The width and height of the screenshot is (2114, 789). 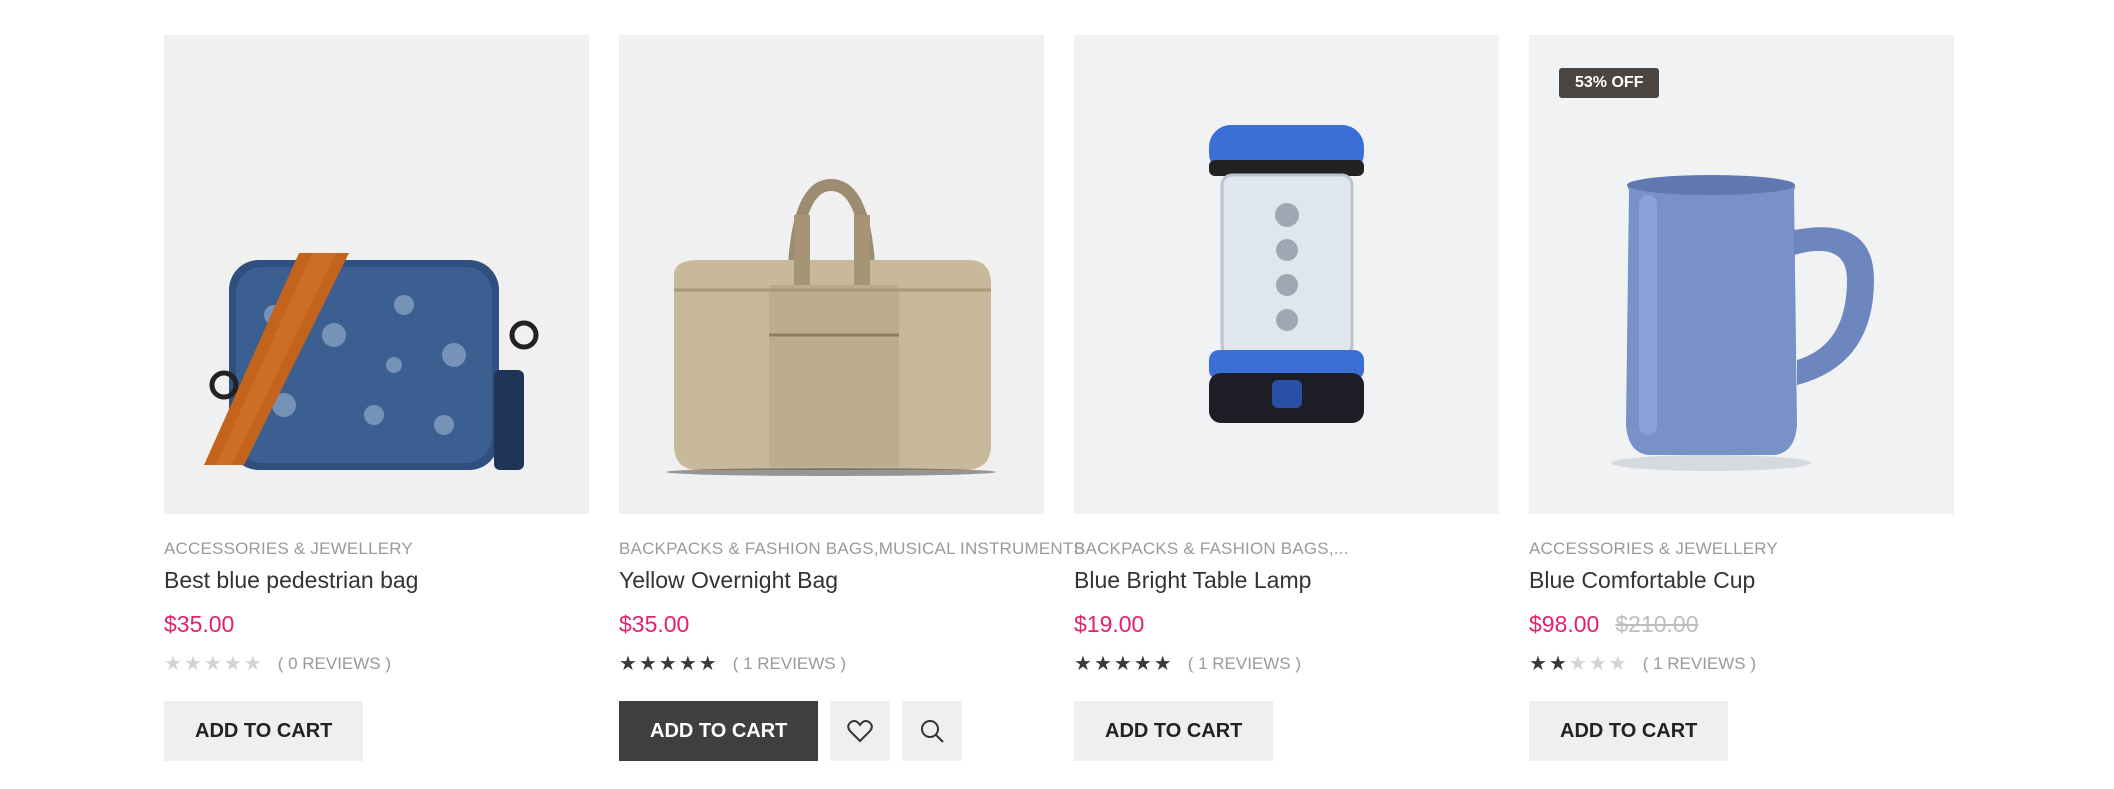 I want to click on quick-view-button, so click(x=932, y=731).